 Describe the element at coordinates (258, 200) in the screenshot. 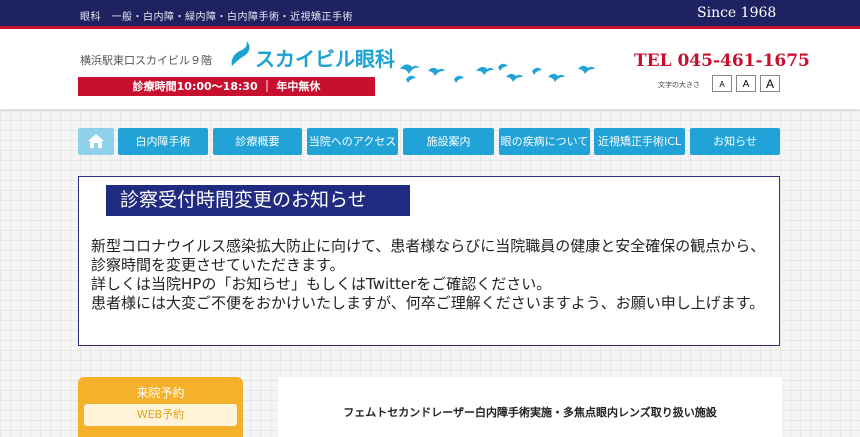

I see `notice-title: 診察受付時間変更のお知らせ` at that location.